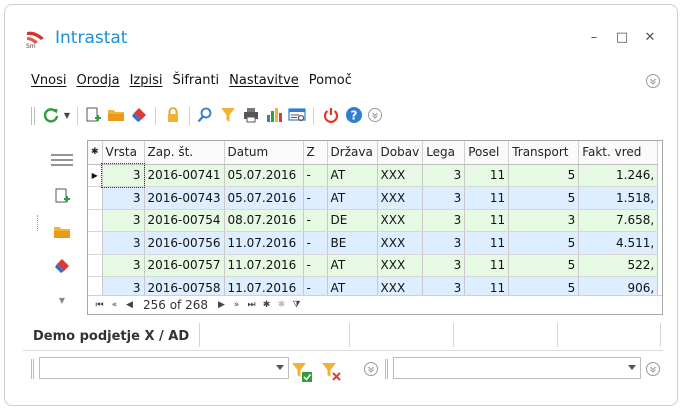 The height and width of the screenshot is (410, 682). What do you see at coordinates (116, 115) in the screenshot?
I see `open-button` at bounding box center [116, 115].